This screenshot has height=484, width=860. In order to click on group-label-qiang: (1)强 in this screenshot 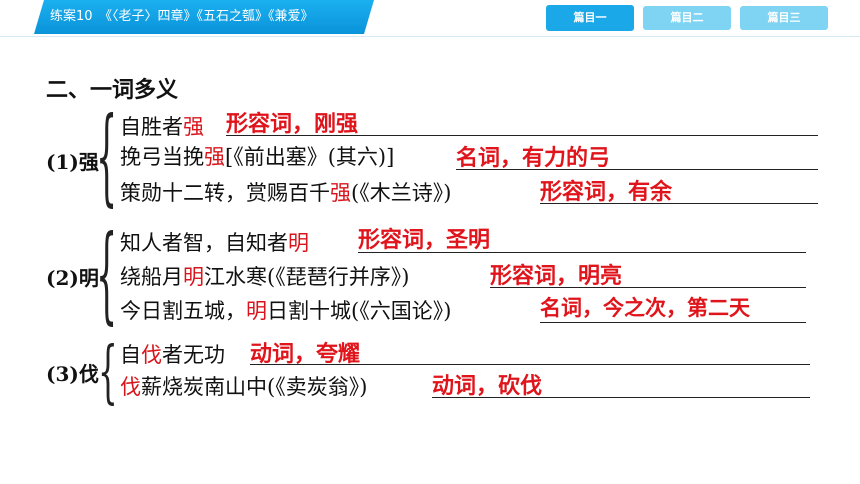, I will do `click(72, 162)`.